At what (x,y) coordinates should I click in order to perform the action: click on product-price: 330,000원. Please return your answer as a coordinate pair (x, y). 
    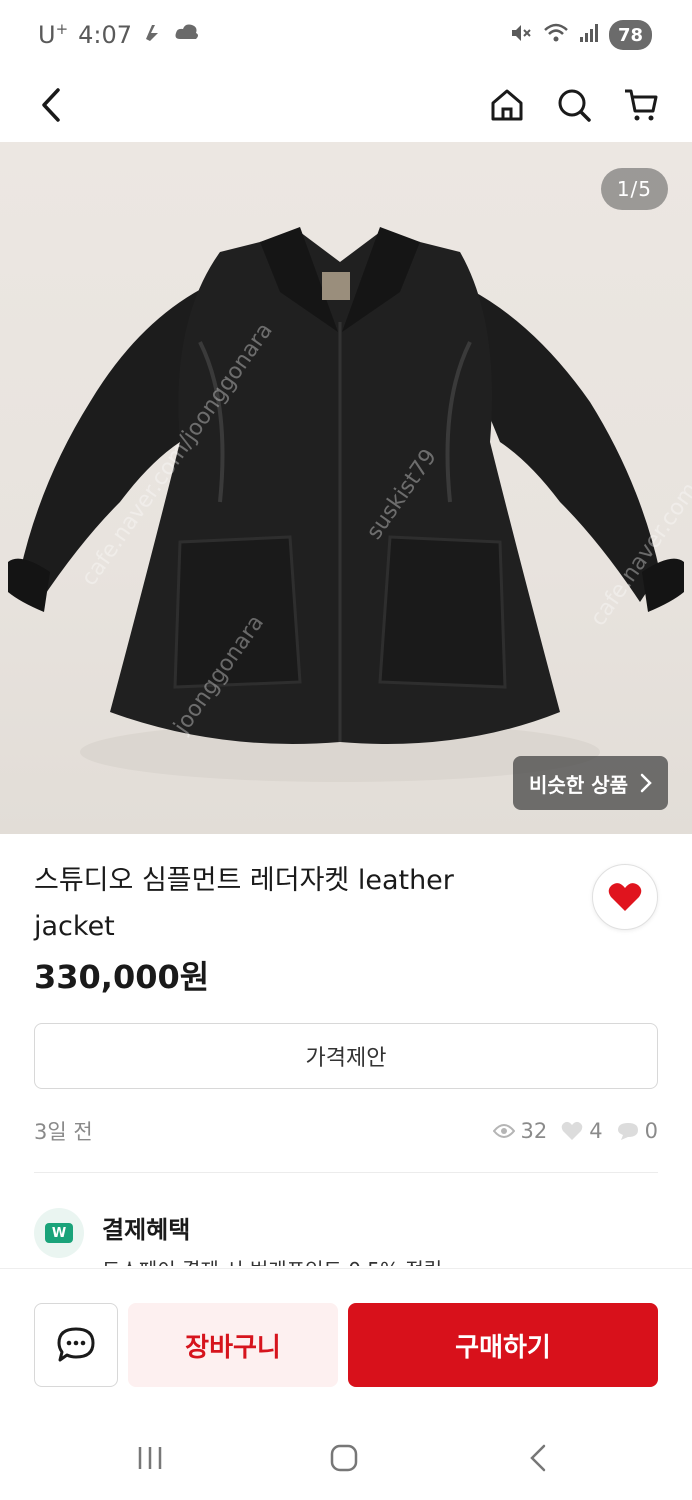
    Looking at the image, I should click on (122, 977).